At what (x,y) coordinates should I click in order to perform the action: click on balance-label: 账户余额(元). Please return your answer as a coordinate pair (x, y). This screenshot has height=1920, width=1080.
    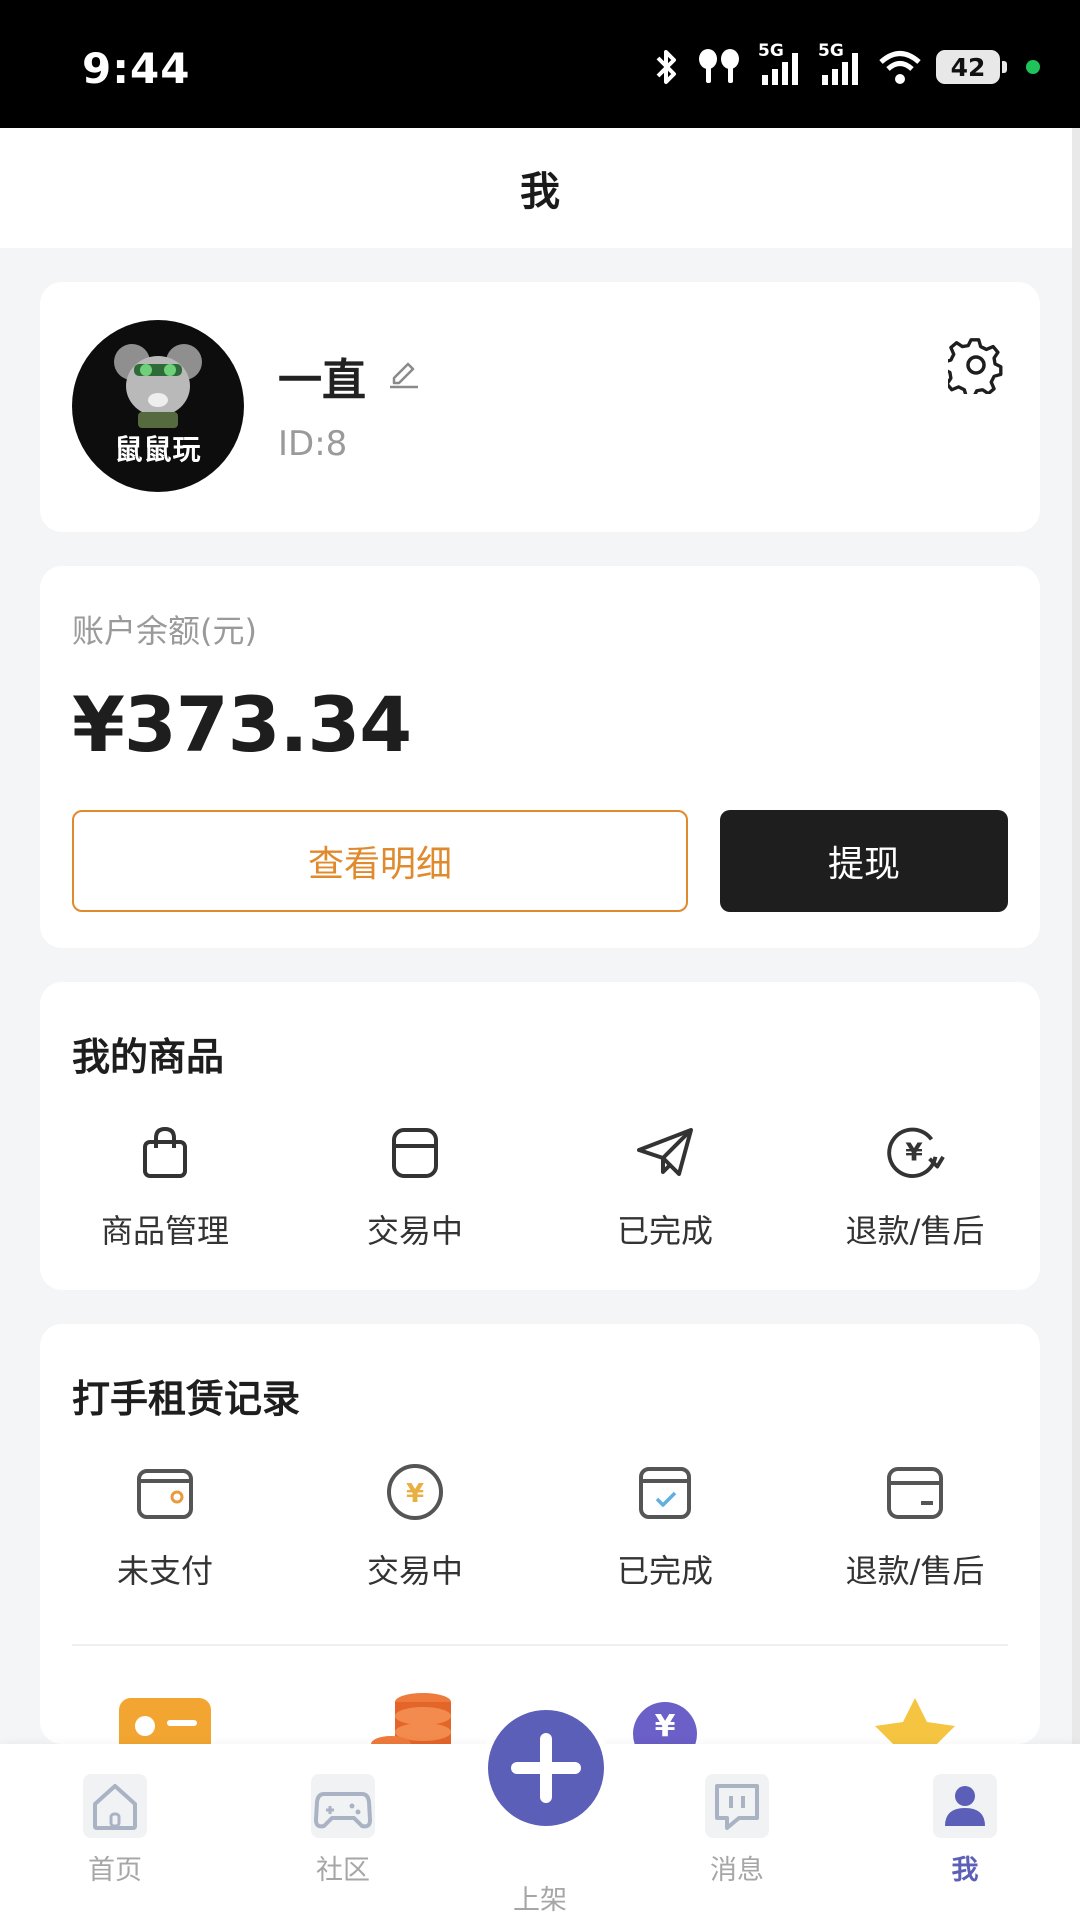
    Looking at the image, I should click on (164, 631).